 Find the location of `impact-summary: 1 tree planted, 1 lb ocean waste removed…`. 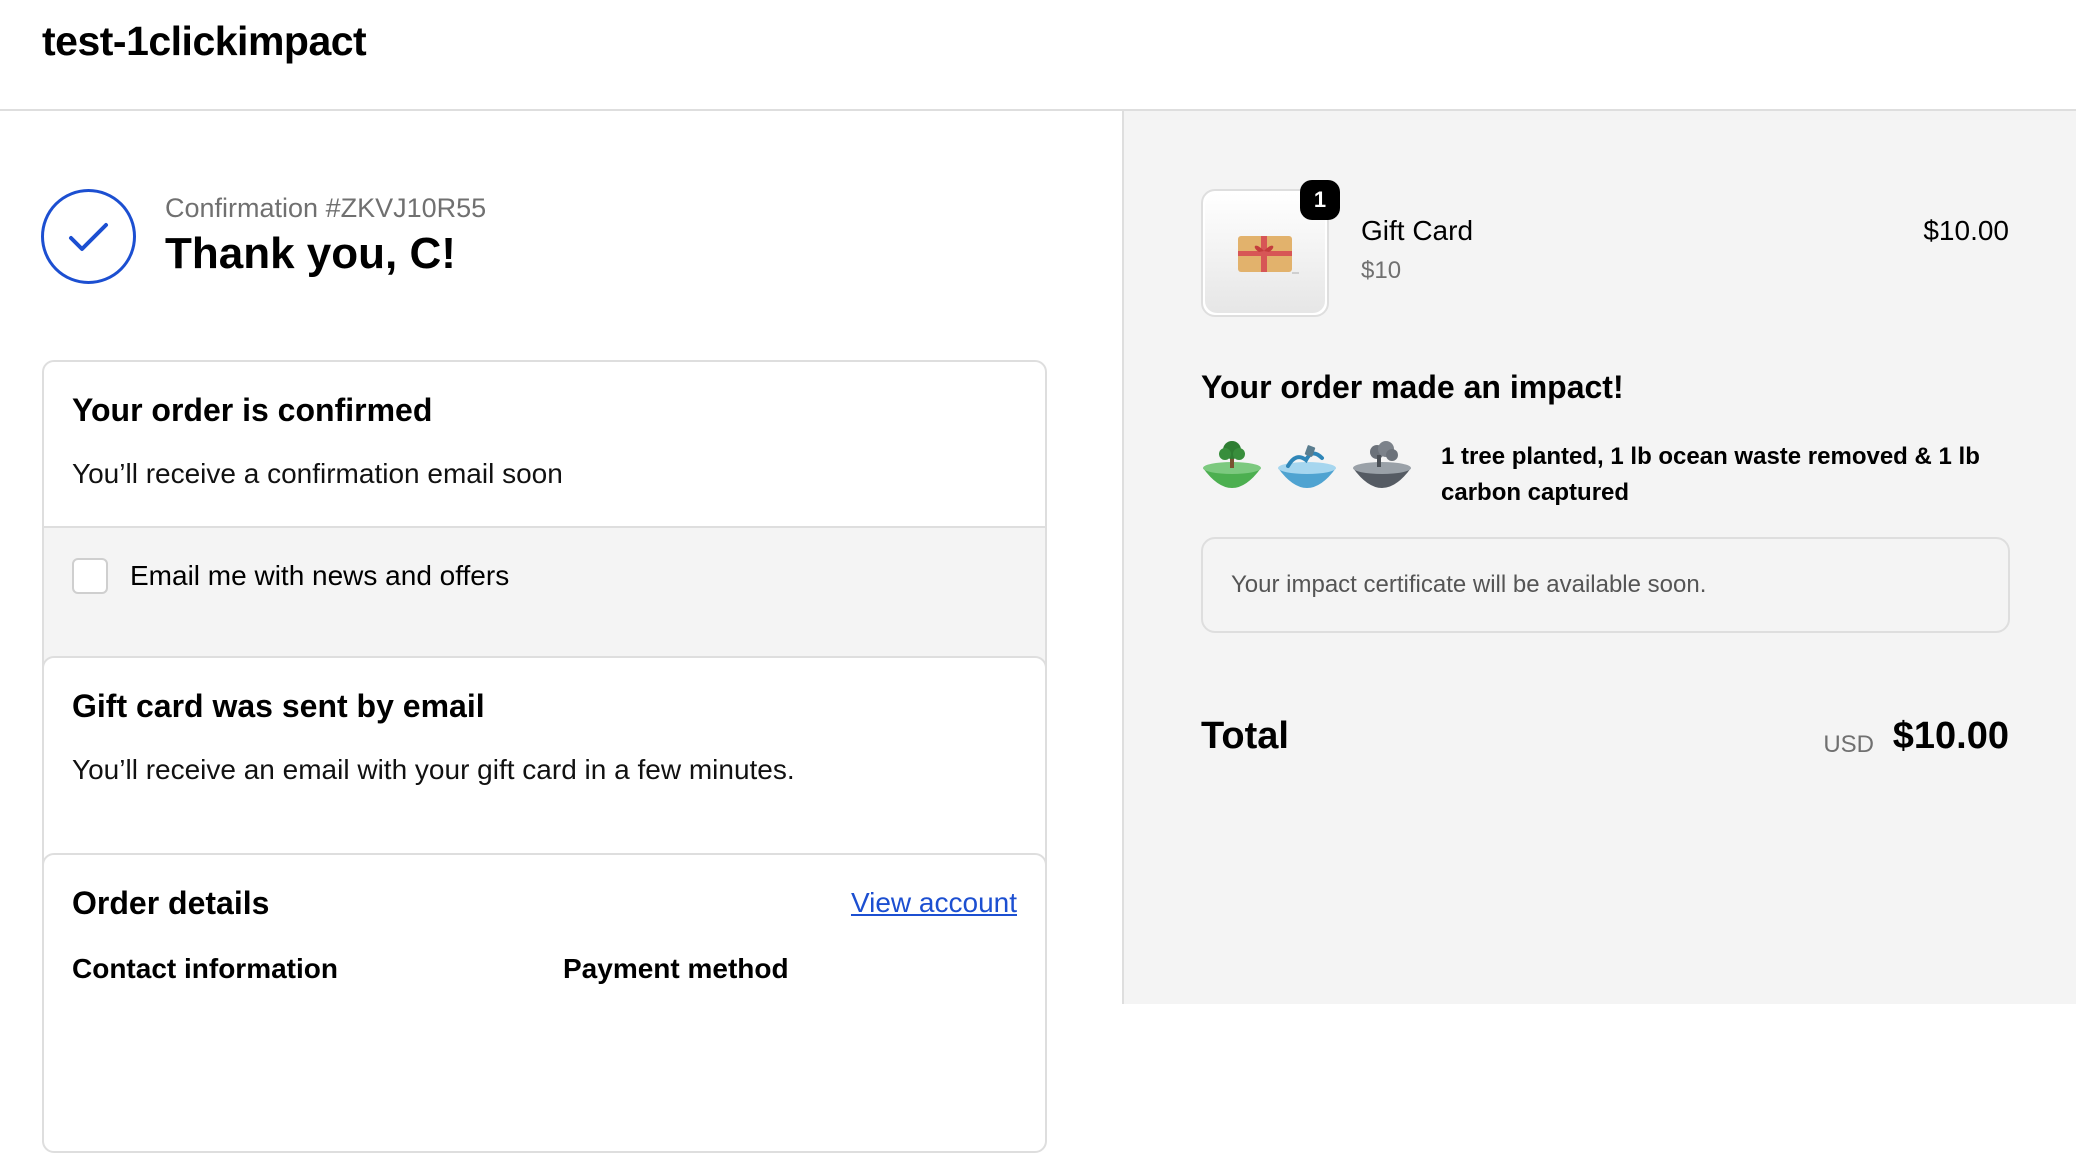

impact-summary: 1 tree planted, 1 lb ocean waste removed… is located at coordinates (1710, 474).